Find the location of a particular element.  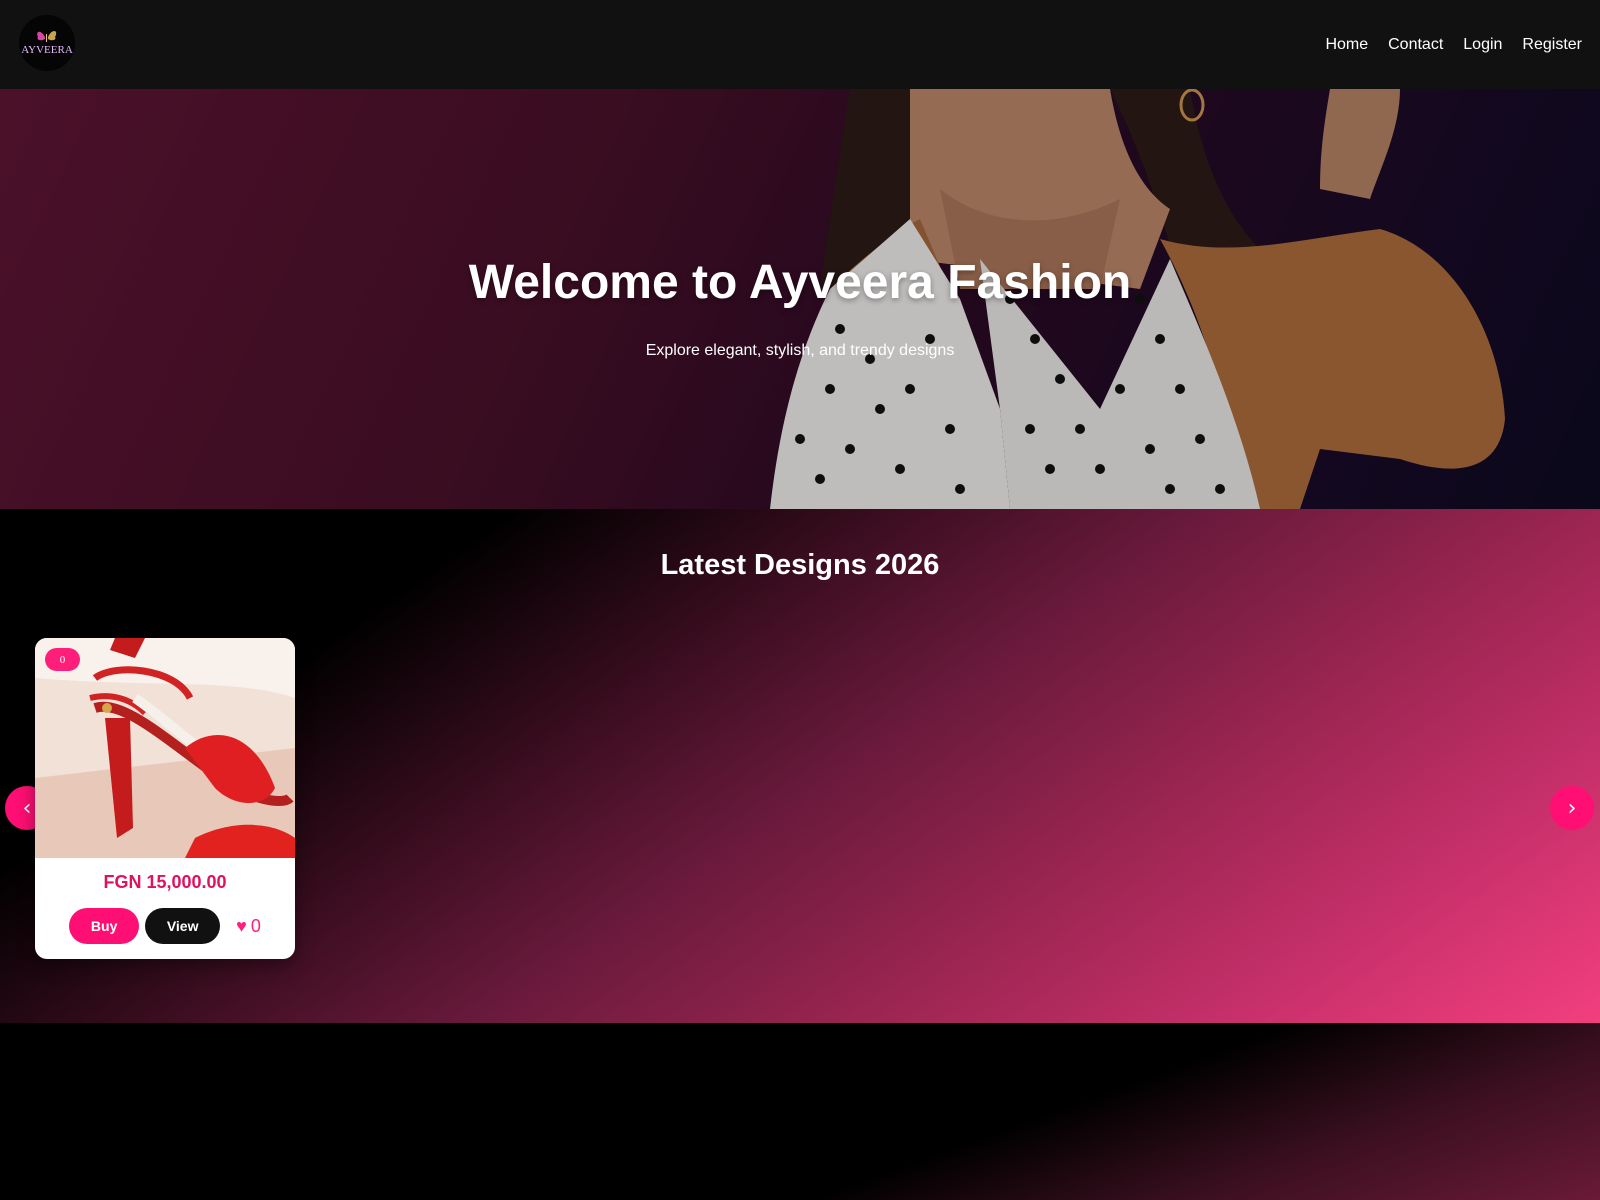

logo-text: AYVEERA is located at coordinates (47, 50).